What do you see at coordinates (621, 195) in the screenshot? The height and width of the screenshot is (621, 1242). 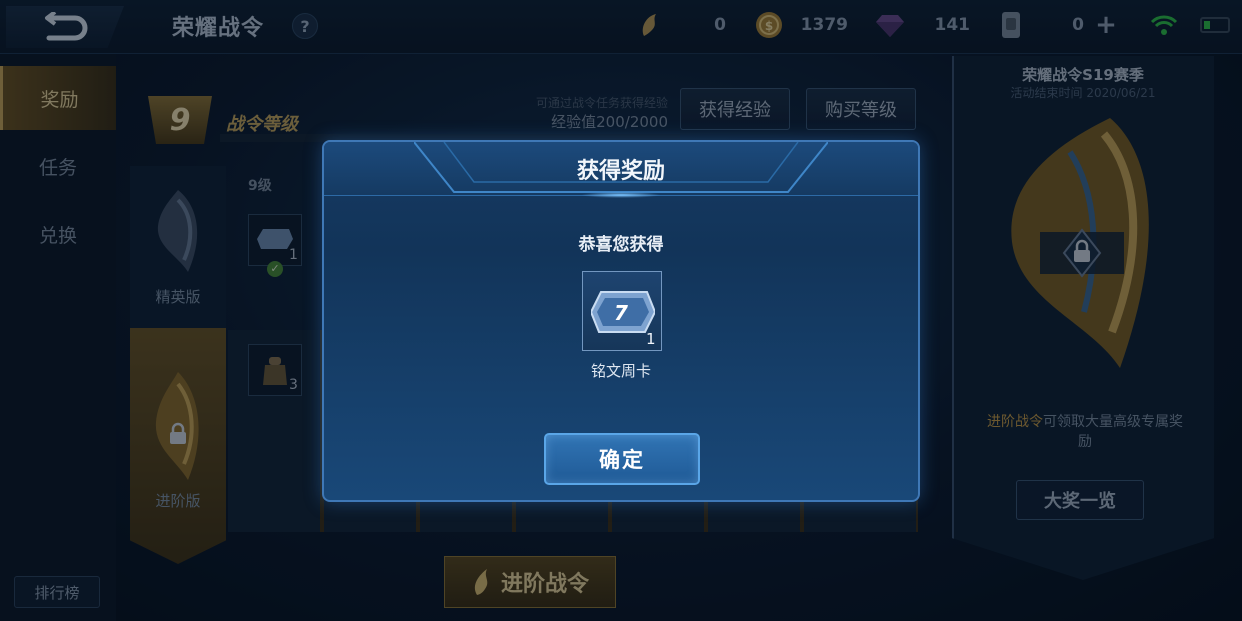 I see `header-glow` at bounding box center [621, 195].